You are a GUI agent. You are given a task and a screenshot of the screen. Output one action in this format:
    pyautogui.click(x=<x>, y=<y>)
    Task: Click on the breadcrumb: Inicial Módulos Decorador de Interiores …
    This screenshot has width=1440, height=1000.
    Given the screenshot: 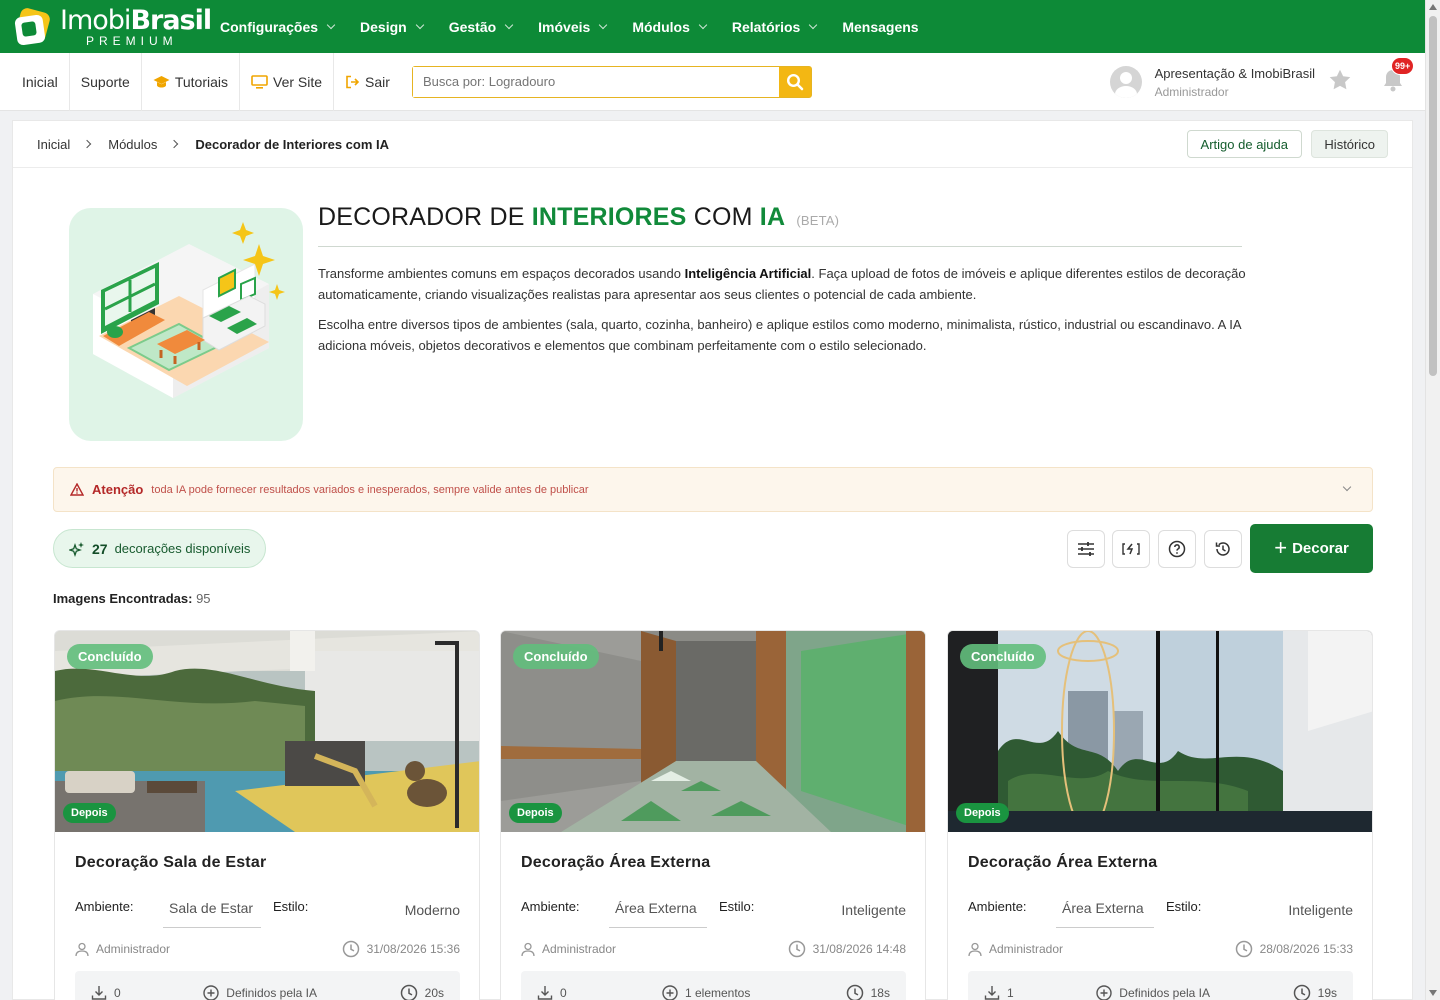 What is the action you would take?
    pyautogui.click(x=712, y=144)
    